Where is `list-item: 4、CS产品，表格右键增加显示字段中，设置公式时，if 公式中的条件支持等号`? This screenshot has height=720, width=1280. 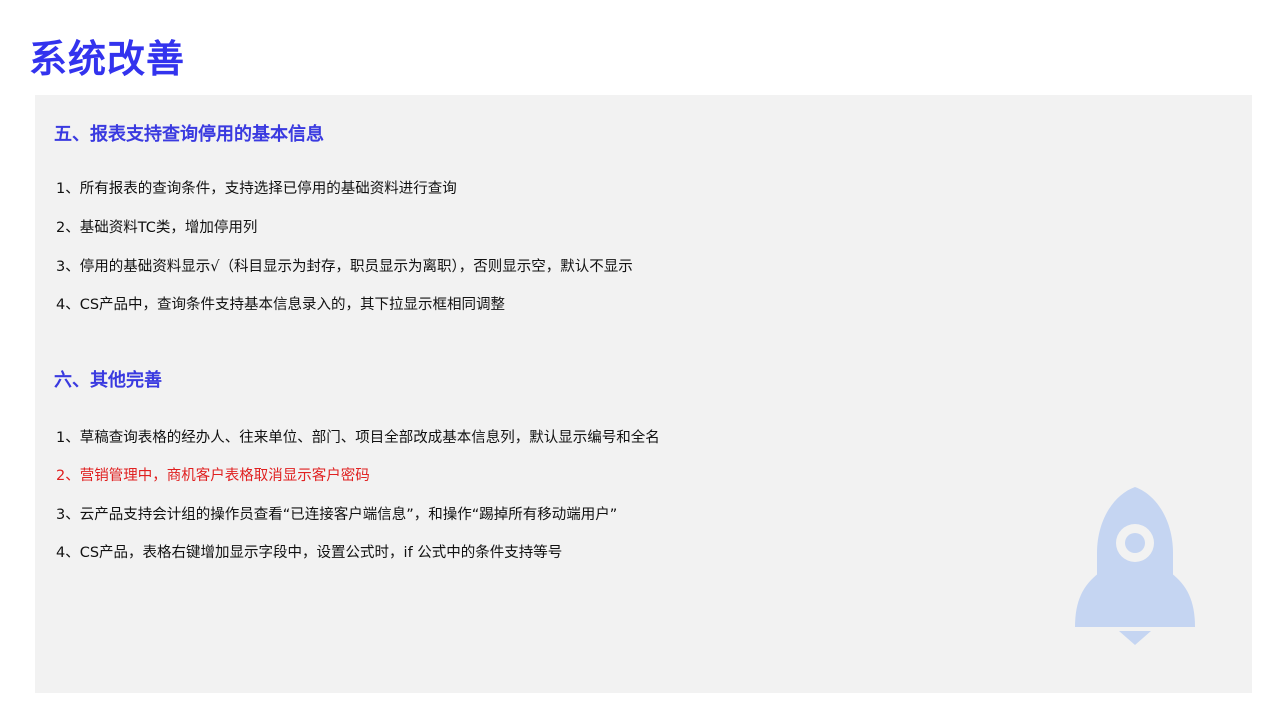
list-item: 4、CS产品，表格右键增加显示字段中，设置公式时，if 公式中的条件支持等号 is located at coordinates (309, 553).